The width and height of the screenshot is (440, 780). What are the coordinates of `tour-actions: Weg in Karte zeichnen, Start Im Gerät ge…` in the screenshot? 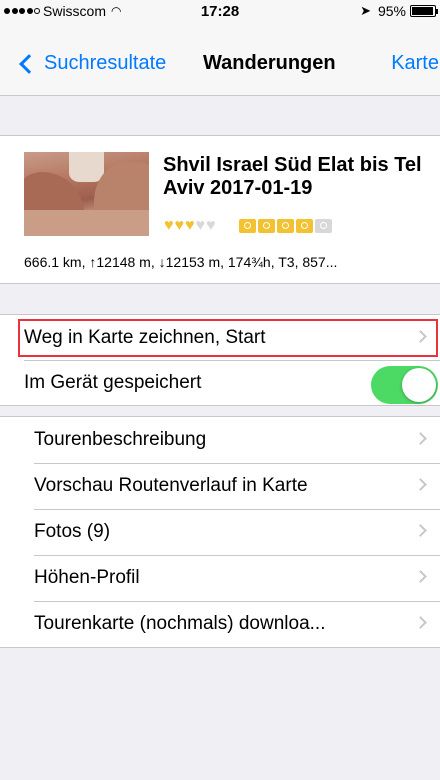 It's located at (220, 360).